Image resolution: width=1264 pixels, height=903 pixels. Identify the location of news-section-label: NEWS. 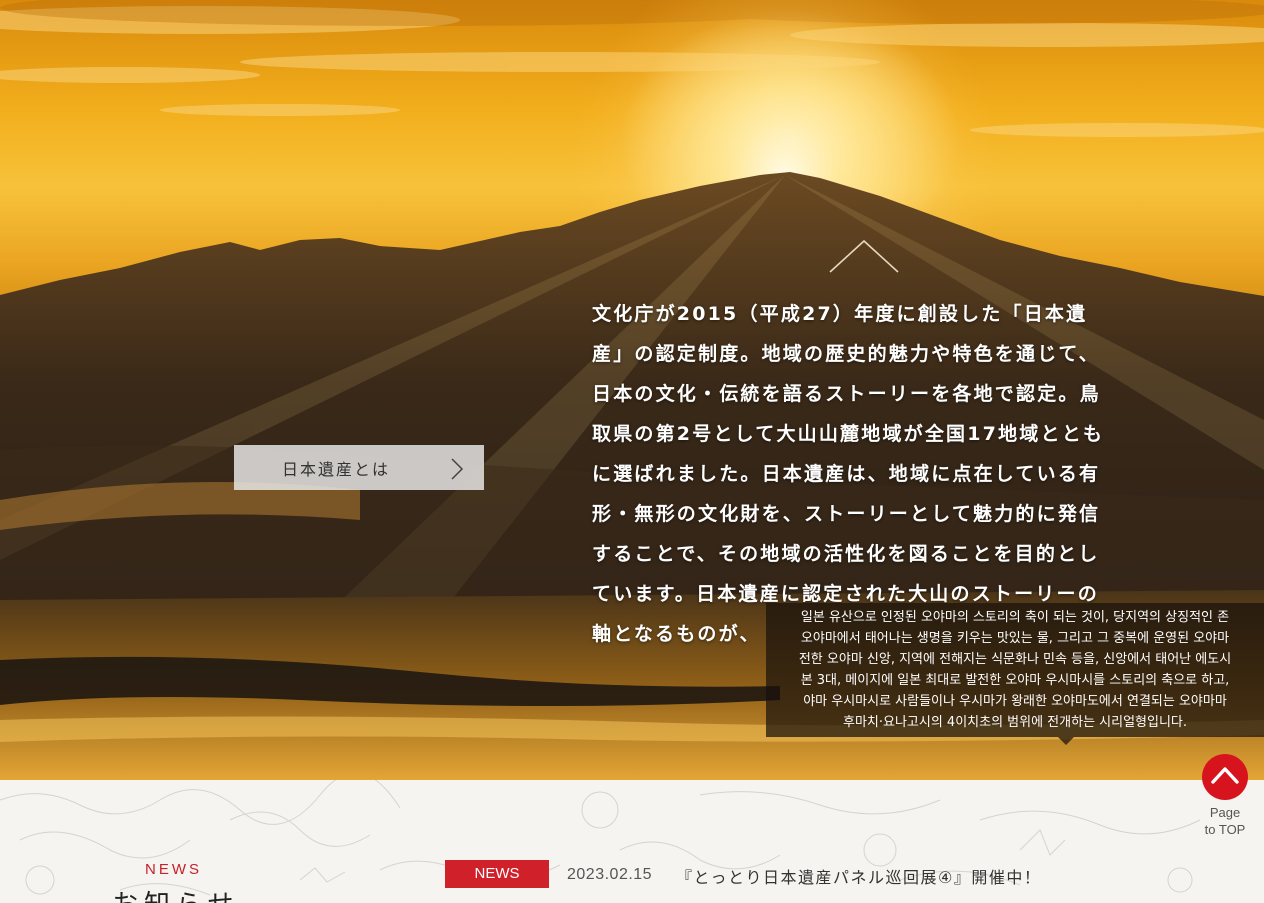
(173, 869).